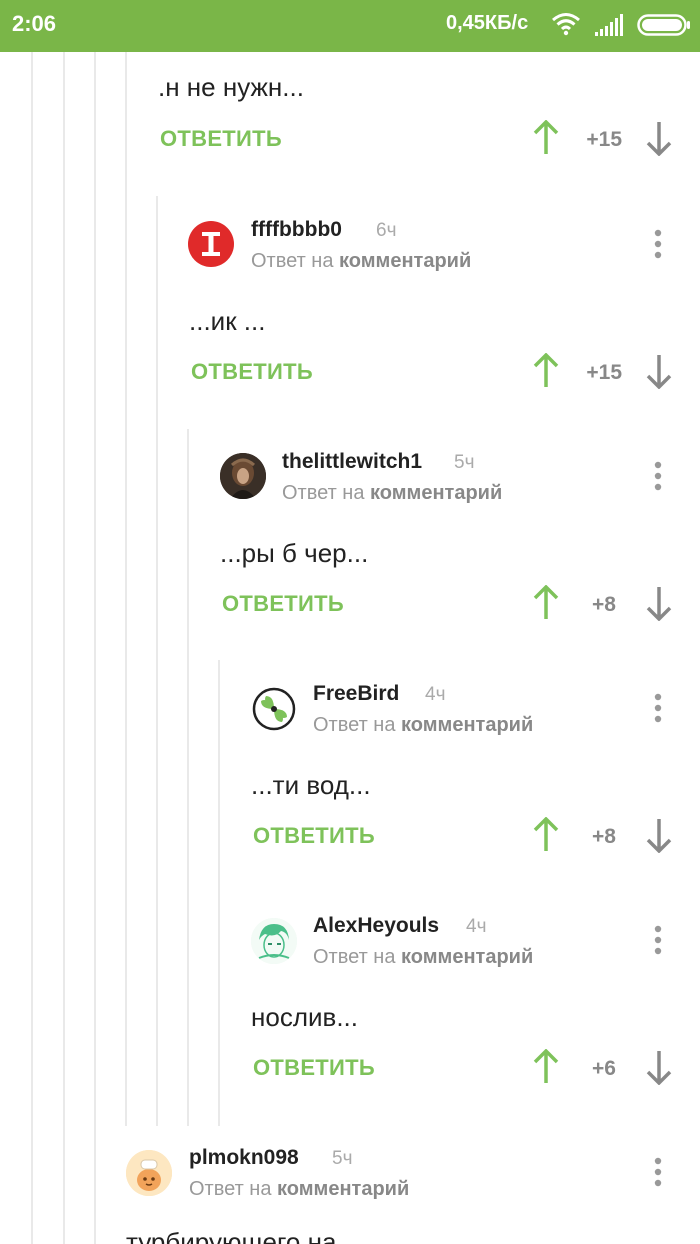 This screenshot has width=700, height=1244. I want to click on battery-icon, so click(663, 25).